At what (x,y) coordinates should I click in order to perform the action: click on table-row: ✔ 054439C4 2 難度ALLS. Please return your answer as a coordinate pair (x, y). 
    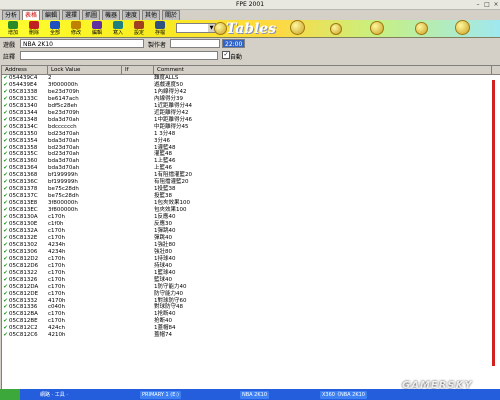
    Looking at the image, I should click on (251, 78).